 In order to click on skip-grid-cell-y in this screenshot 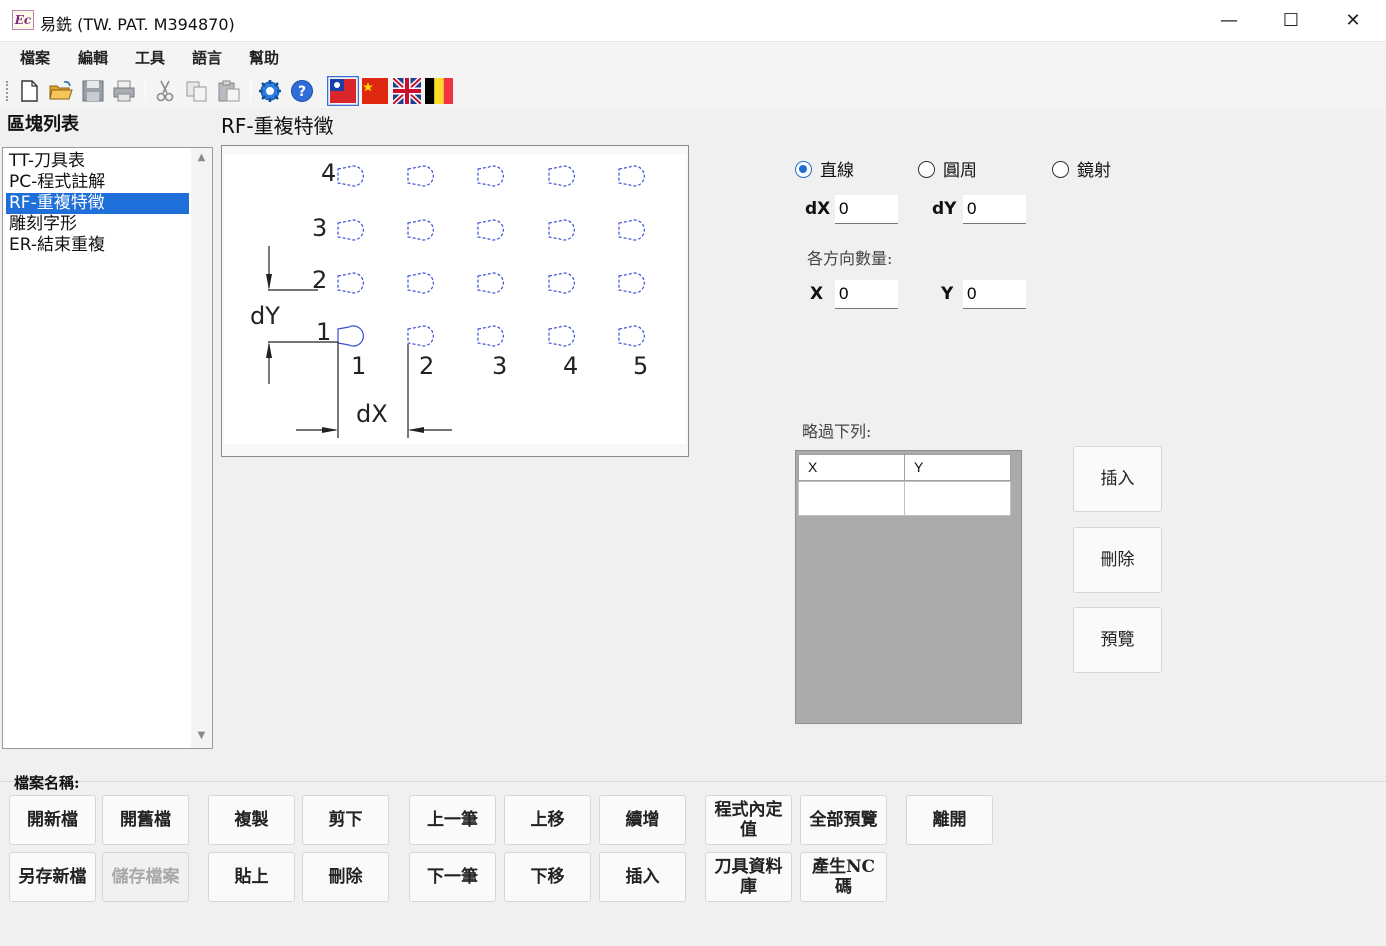, I will do `click(957, 498)`.